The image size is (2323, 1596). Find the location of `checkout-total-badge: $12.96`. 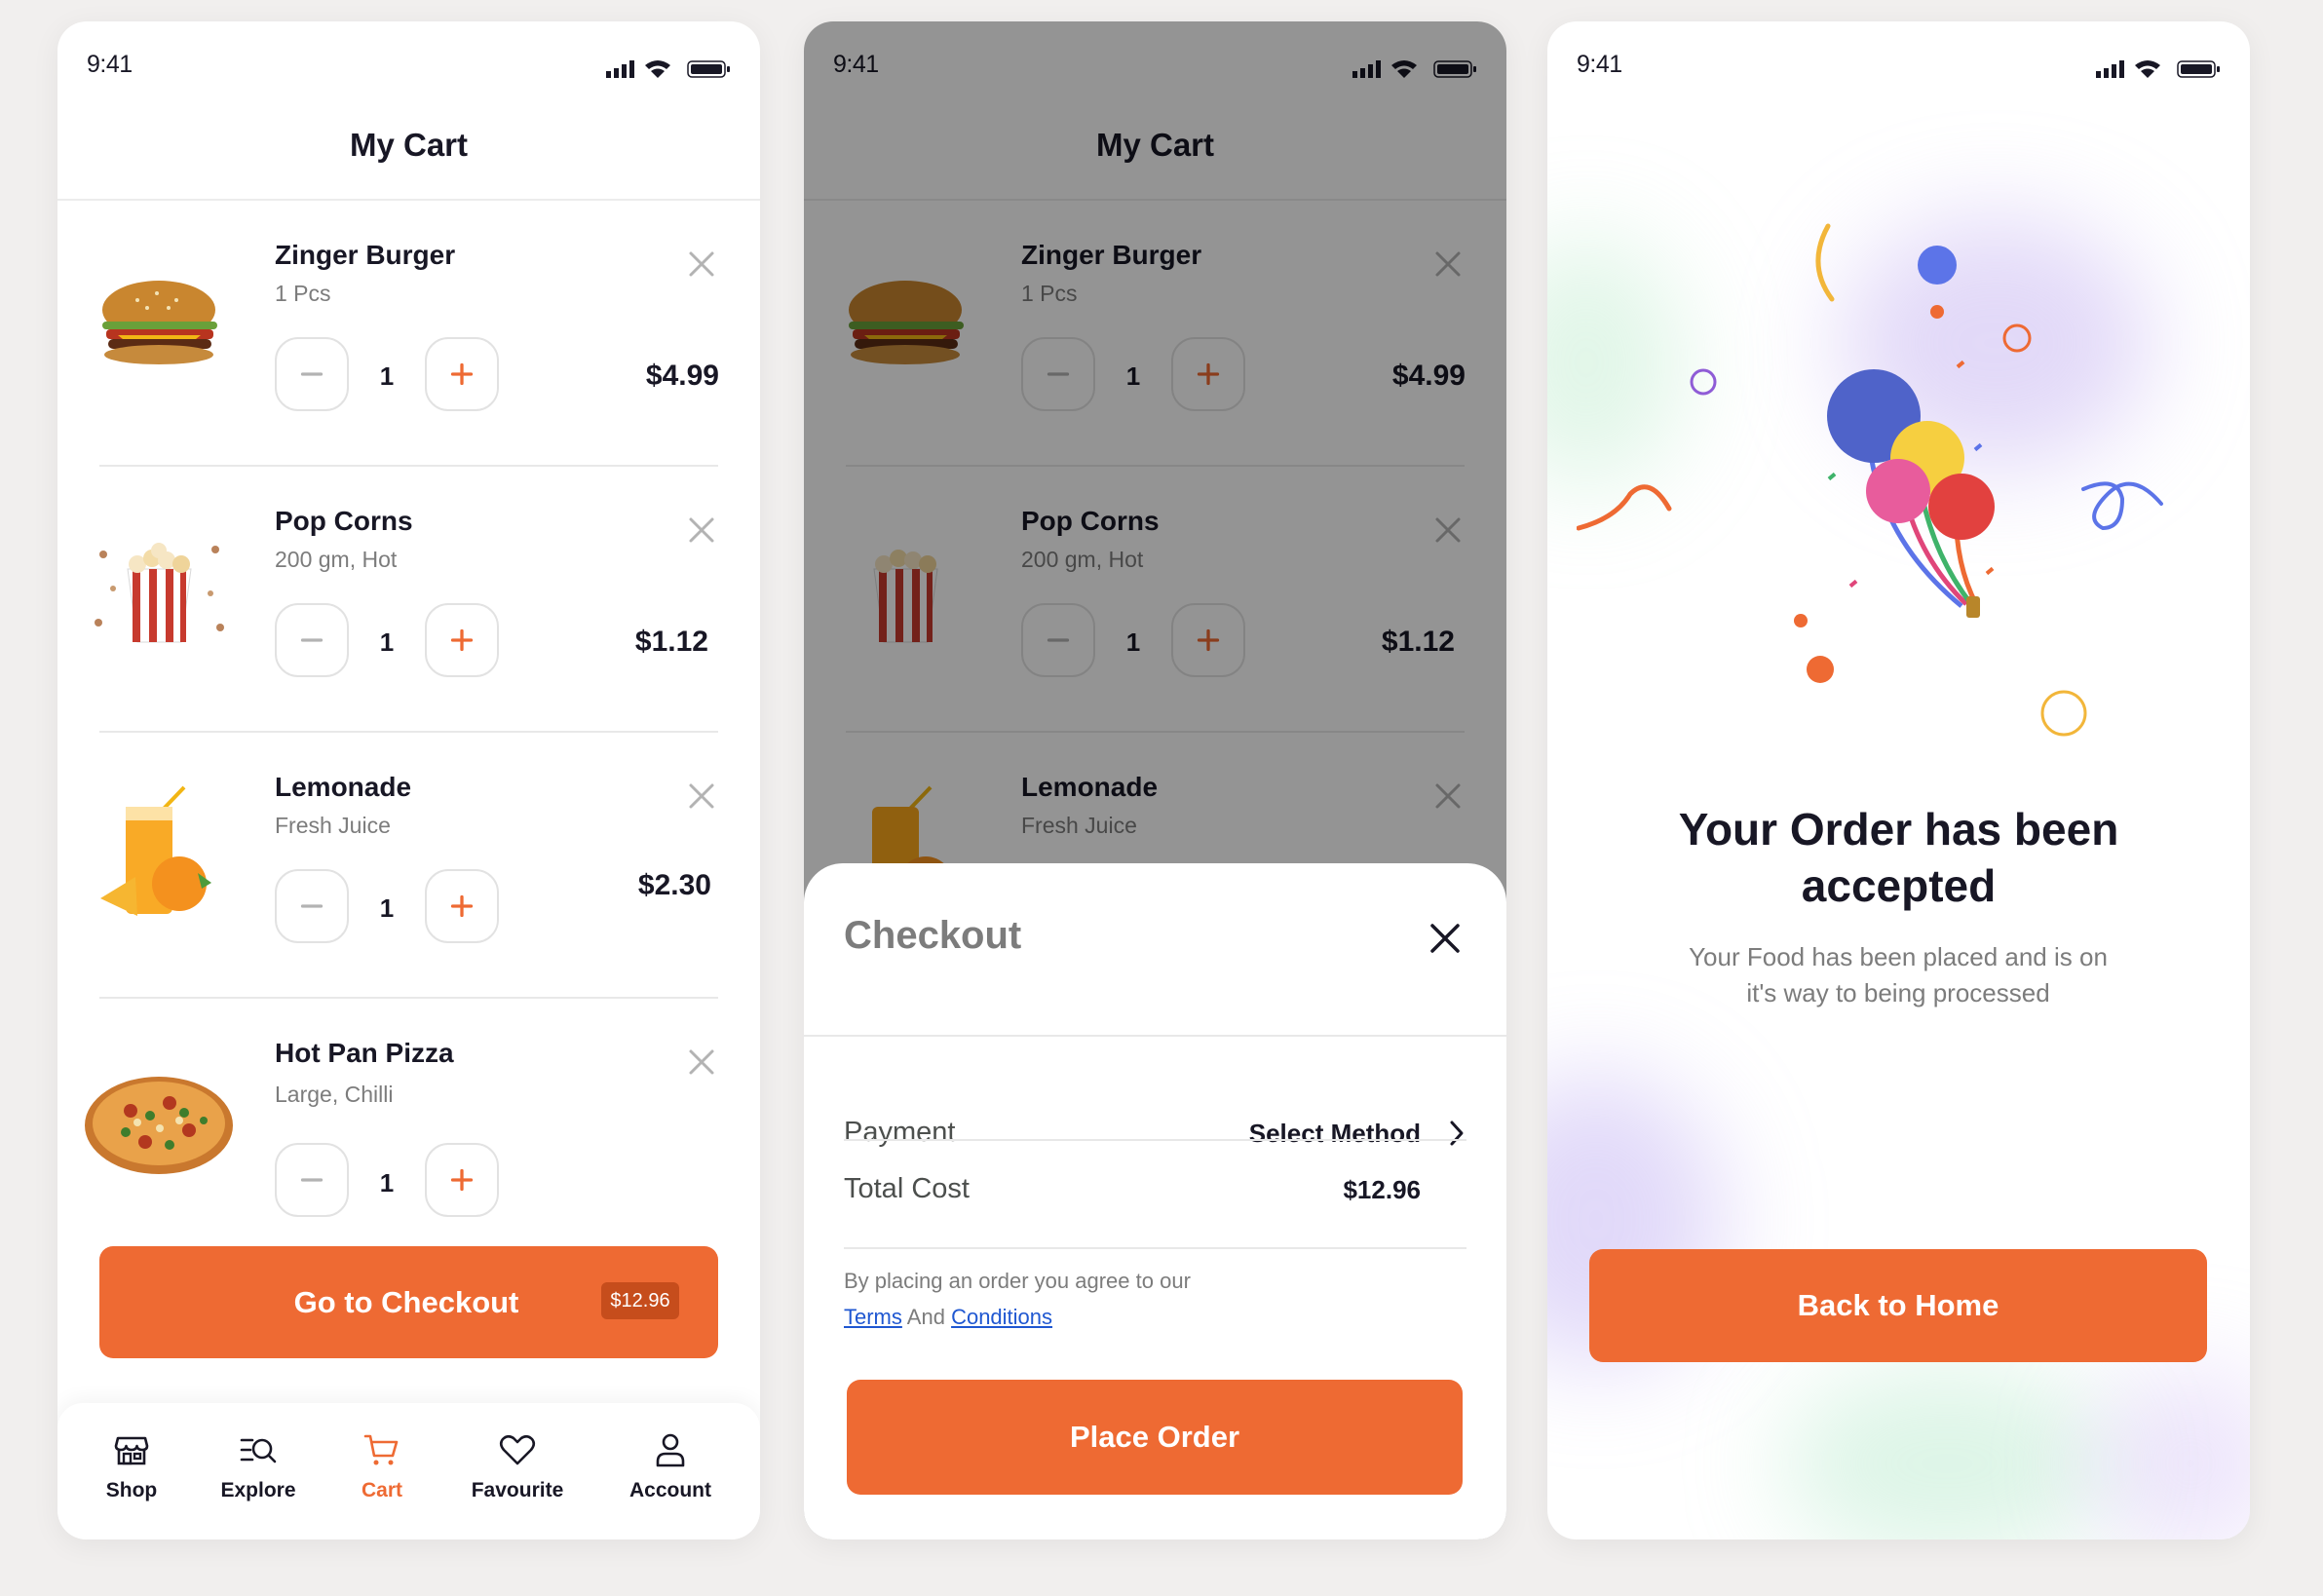

checkout-total-badge: $12.96 is located at coordinates (640, 1301).